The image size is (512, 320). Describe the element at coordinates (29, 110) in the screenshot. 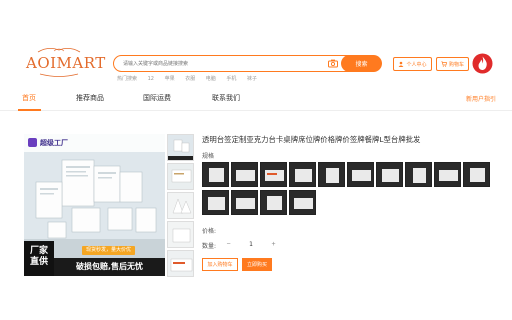

I see `active-tab-indicator` at that location.